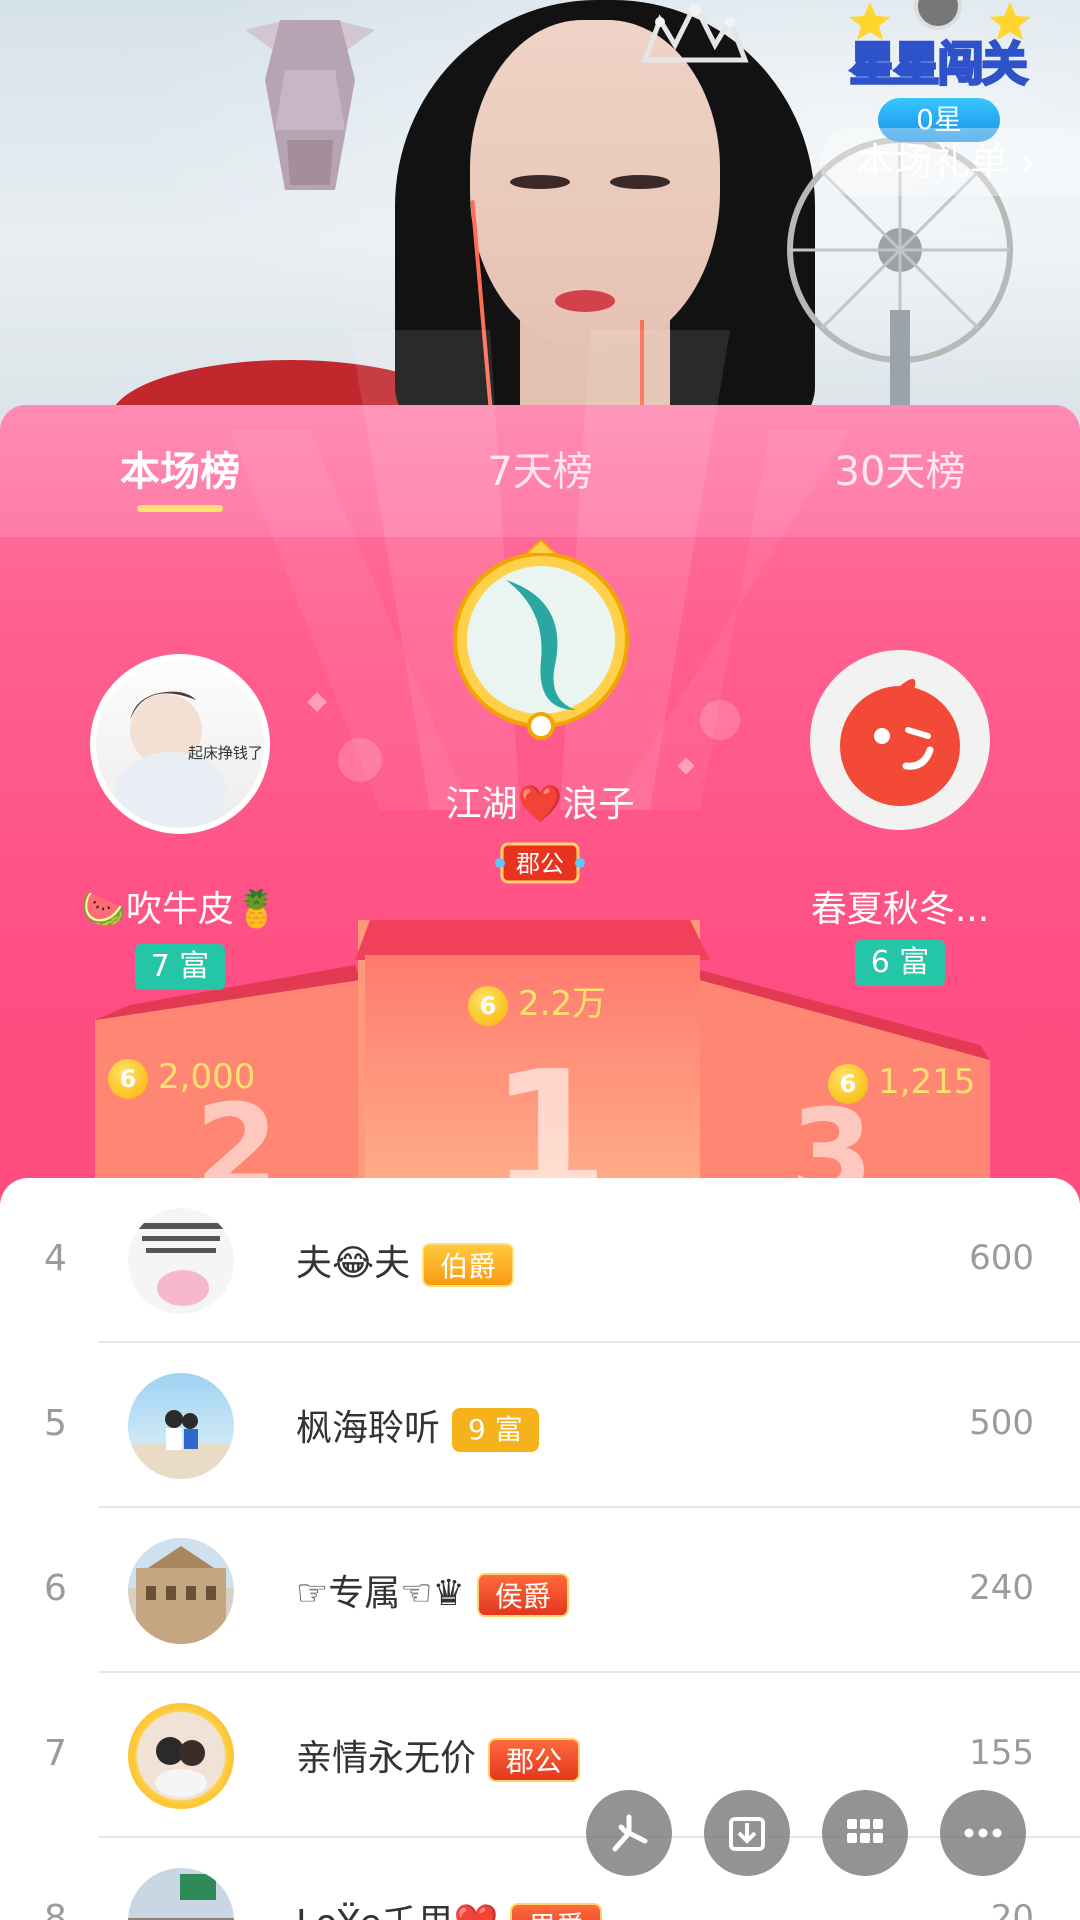 This screenshot has height=1920, width=1080. What do you see at coordinates (927, 1082) in the screenshot?
I see `rank-3-coin-value: 1,215` at bounding box center [927, 1082].